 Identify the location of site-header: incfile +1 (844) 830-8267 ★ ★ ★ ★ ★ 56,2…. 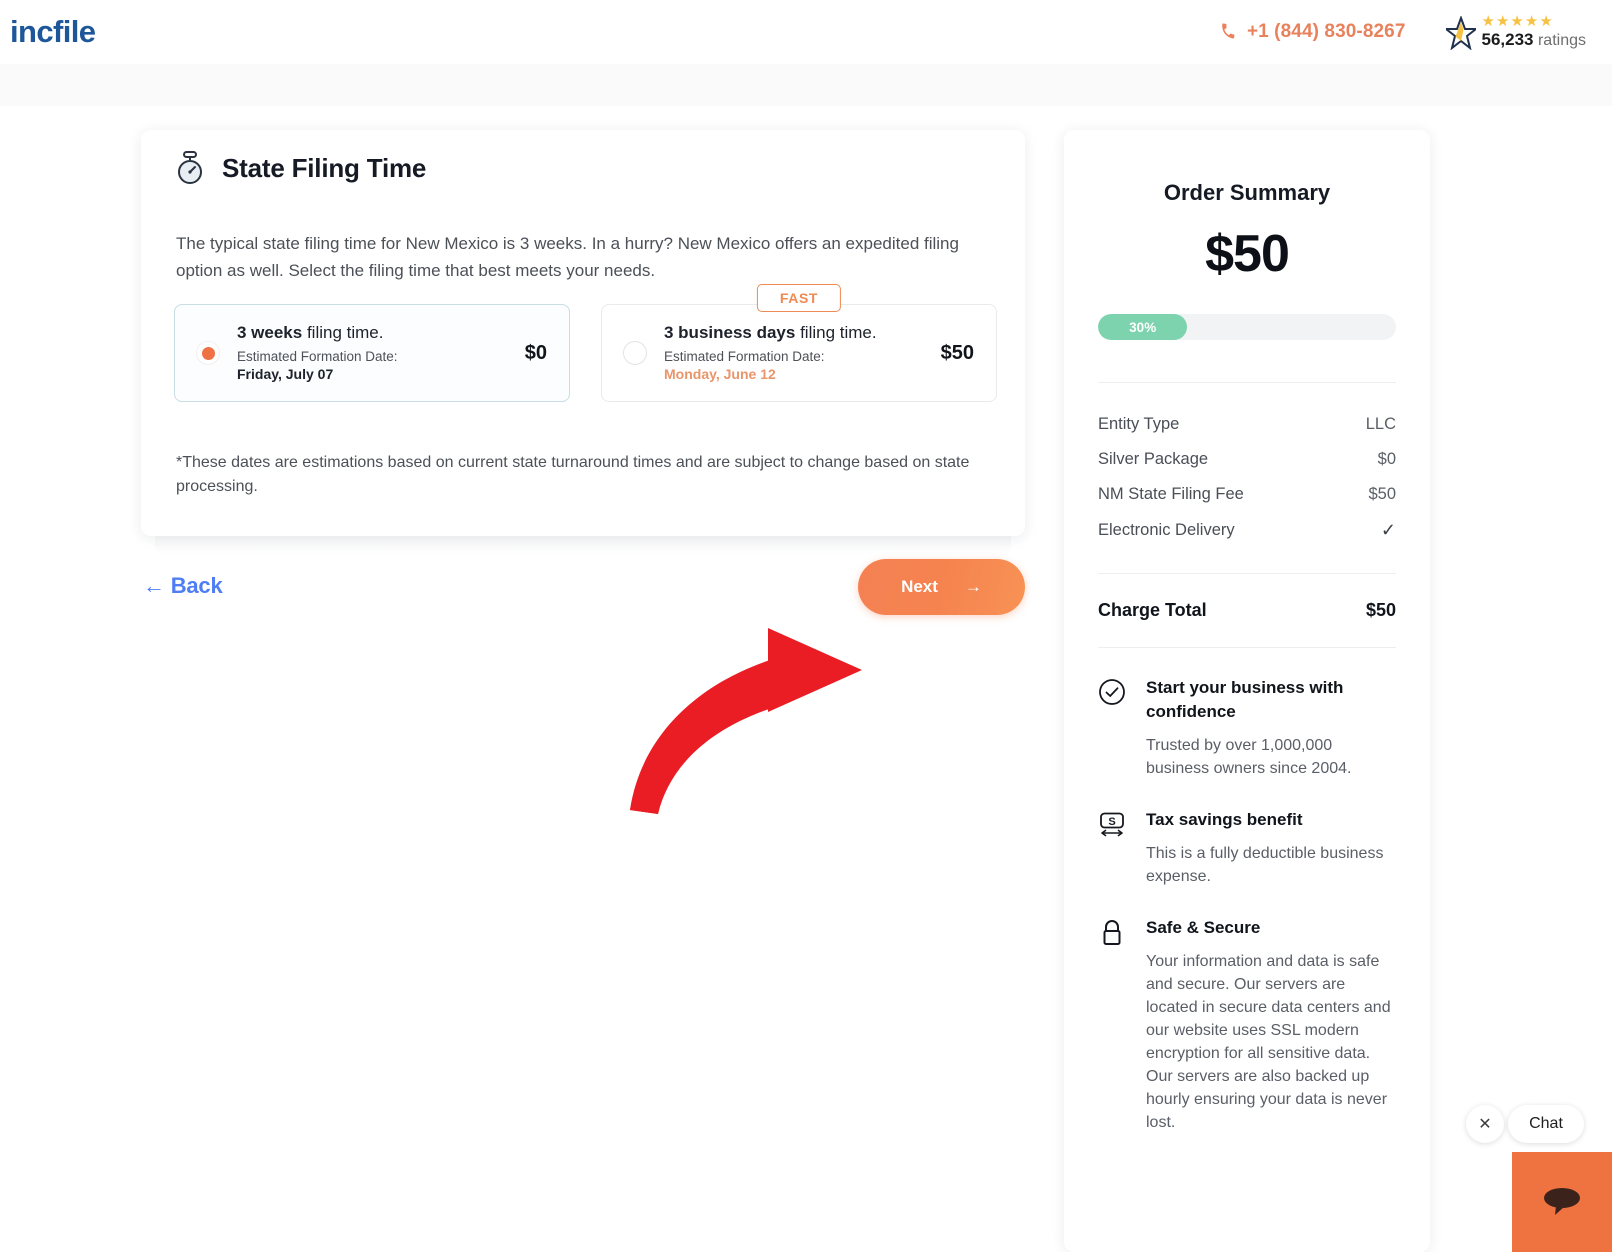
(806, 32).